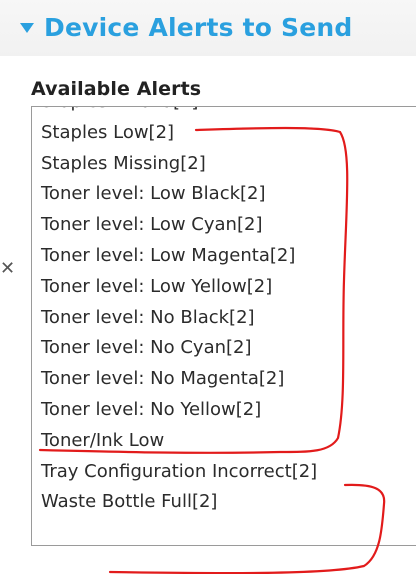  Describe the element at coordinates (224, 348) in the screenshot. I see `list-item: Toner level: No Cyan[2]` at that location.